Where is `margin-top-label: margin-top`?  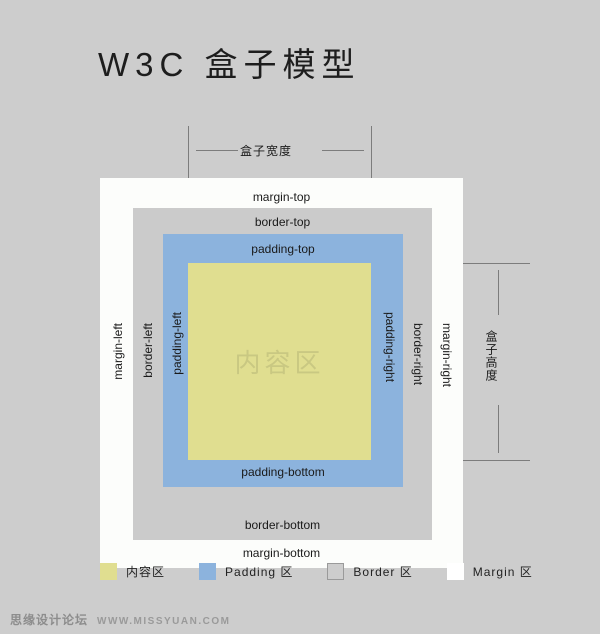 margin-top-label: margin-top is located at coordinates (281, 197).